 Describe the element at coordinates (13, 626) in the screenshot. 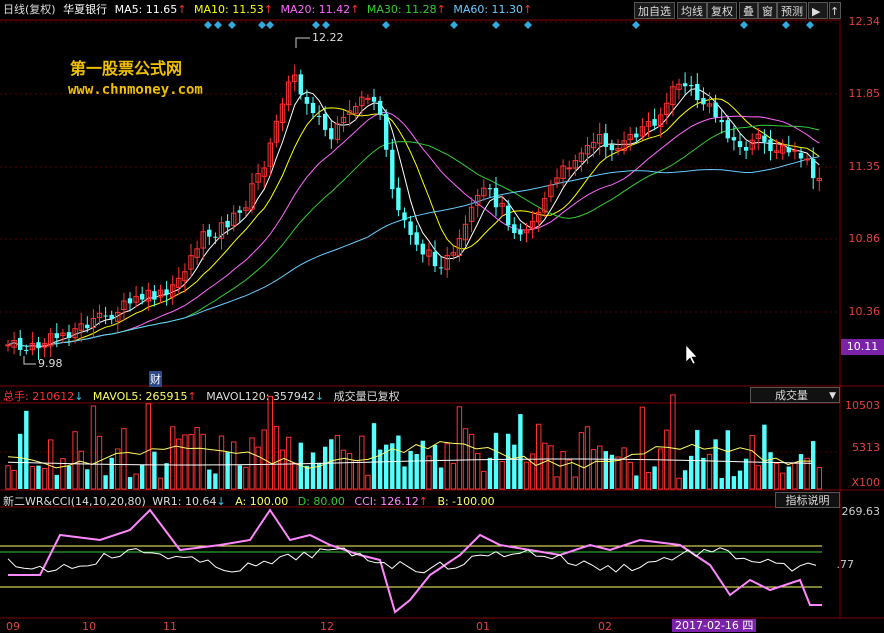

I see `x-axis-label: 09` at that location.